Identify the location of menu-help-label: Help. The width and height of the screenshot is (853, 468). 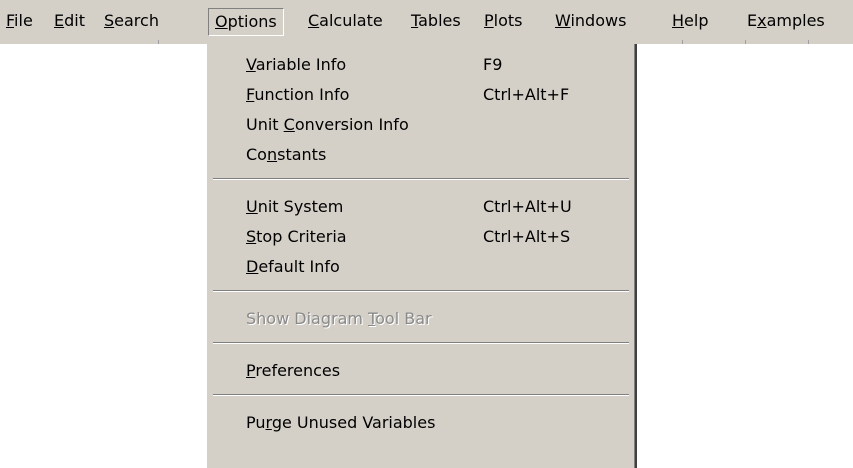
(690, 20).